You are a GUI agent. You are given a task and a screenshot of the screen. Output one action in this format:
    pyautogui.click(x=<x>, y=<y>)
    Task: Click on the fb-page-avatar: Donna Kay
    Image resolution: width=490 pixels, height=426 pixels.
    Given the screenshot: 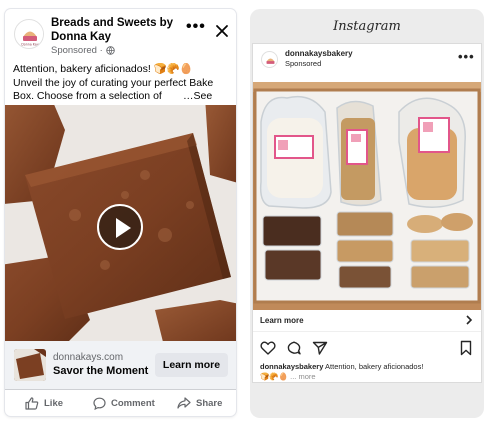 What is the action you would take?
    pyautogui.click(x=29, y=34)
    